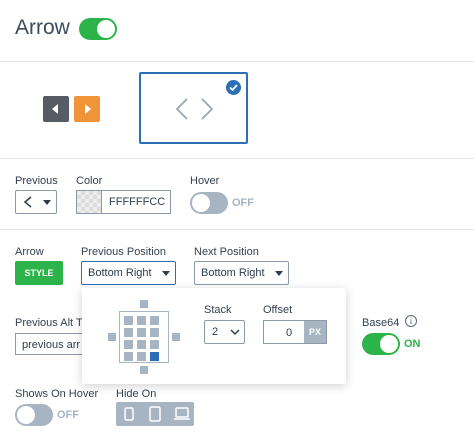 The height and width of the screenshot is (438, 474). I want to click on color-value: FFFFFFCC, so click(137, 202).